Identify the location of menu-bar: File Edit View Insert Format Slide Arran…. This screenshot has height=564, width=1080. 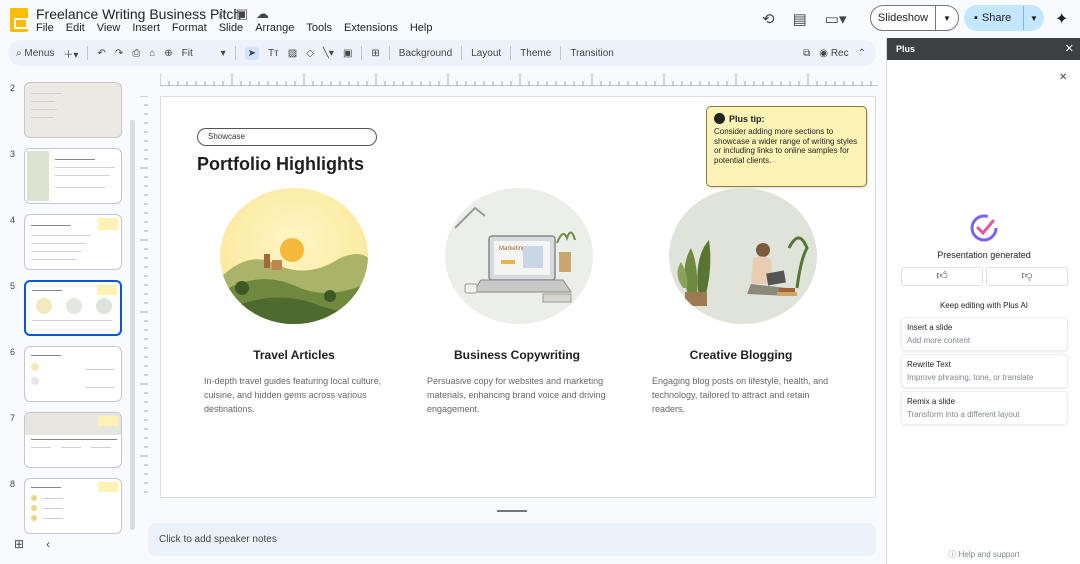
(234, 28).